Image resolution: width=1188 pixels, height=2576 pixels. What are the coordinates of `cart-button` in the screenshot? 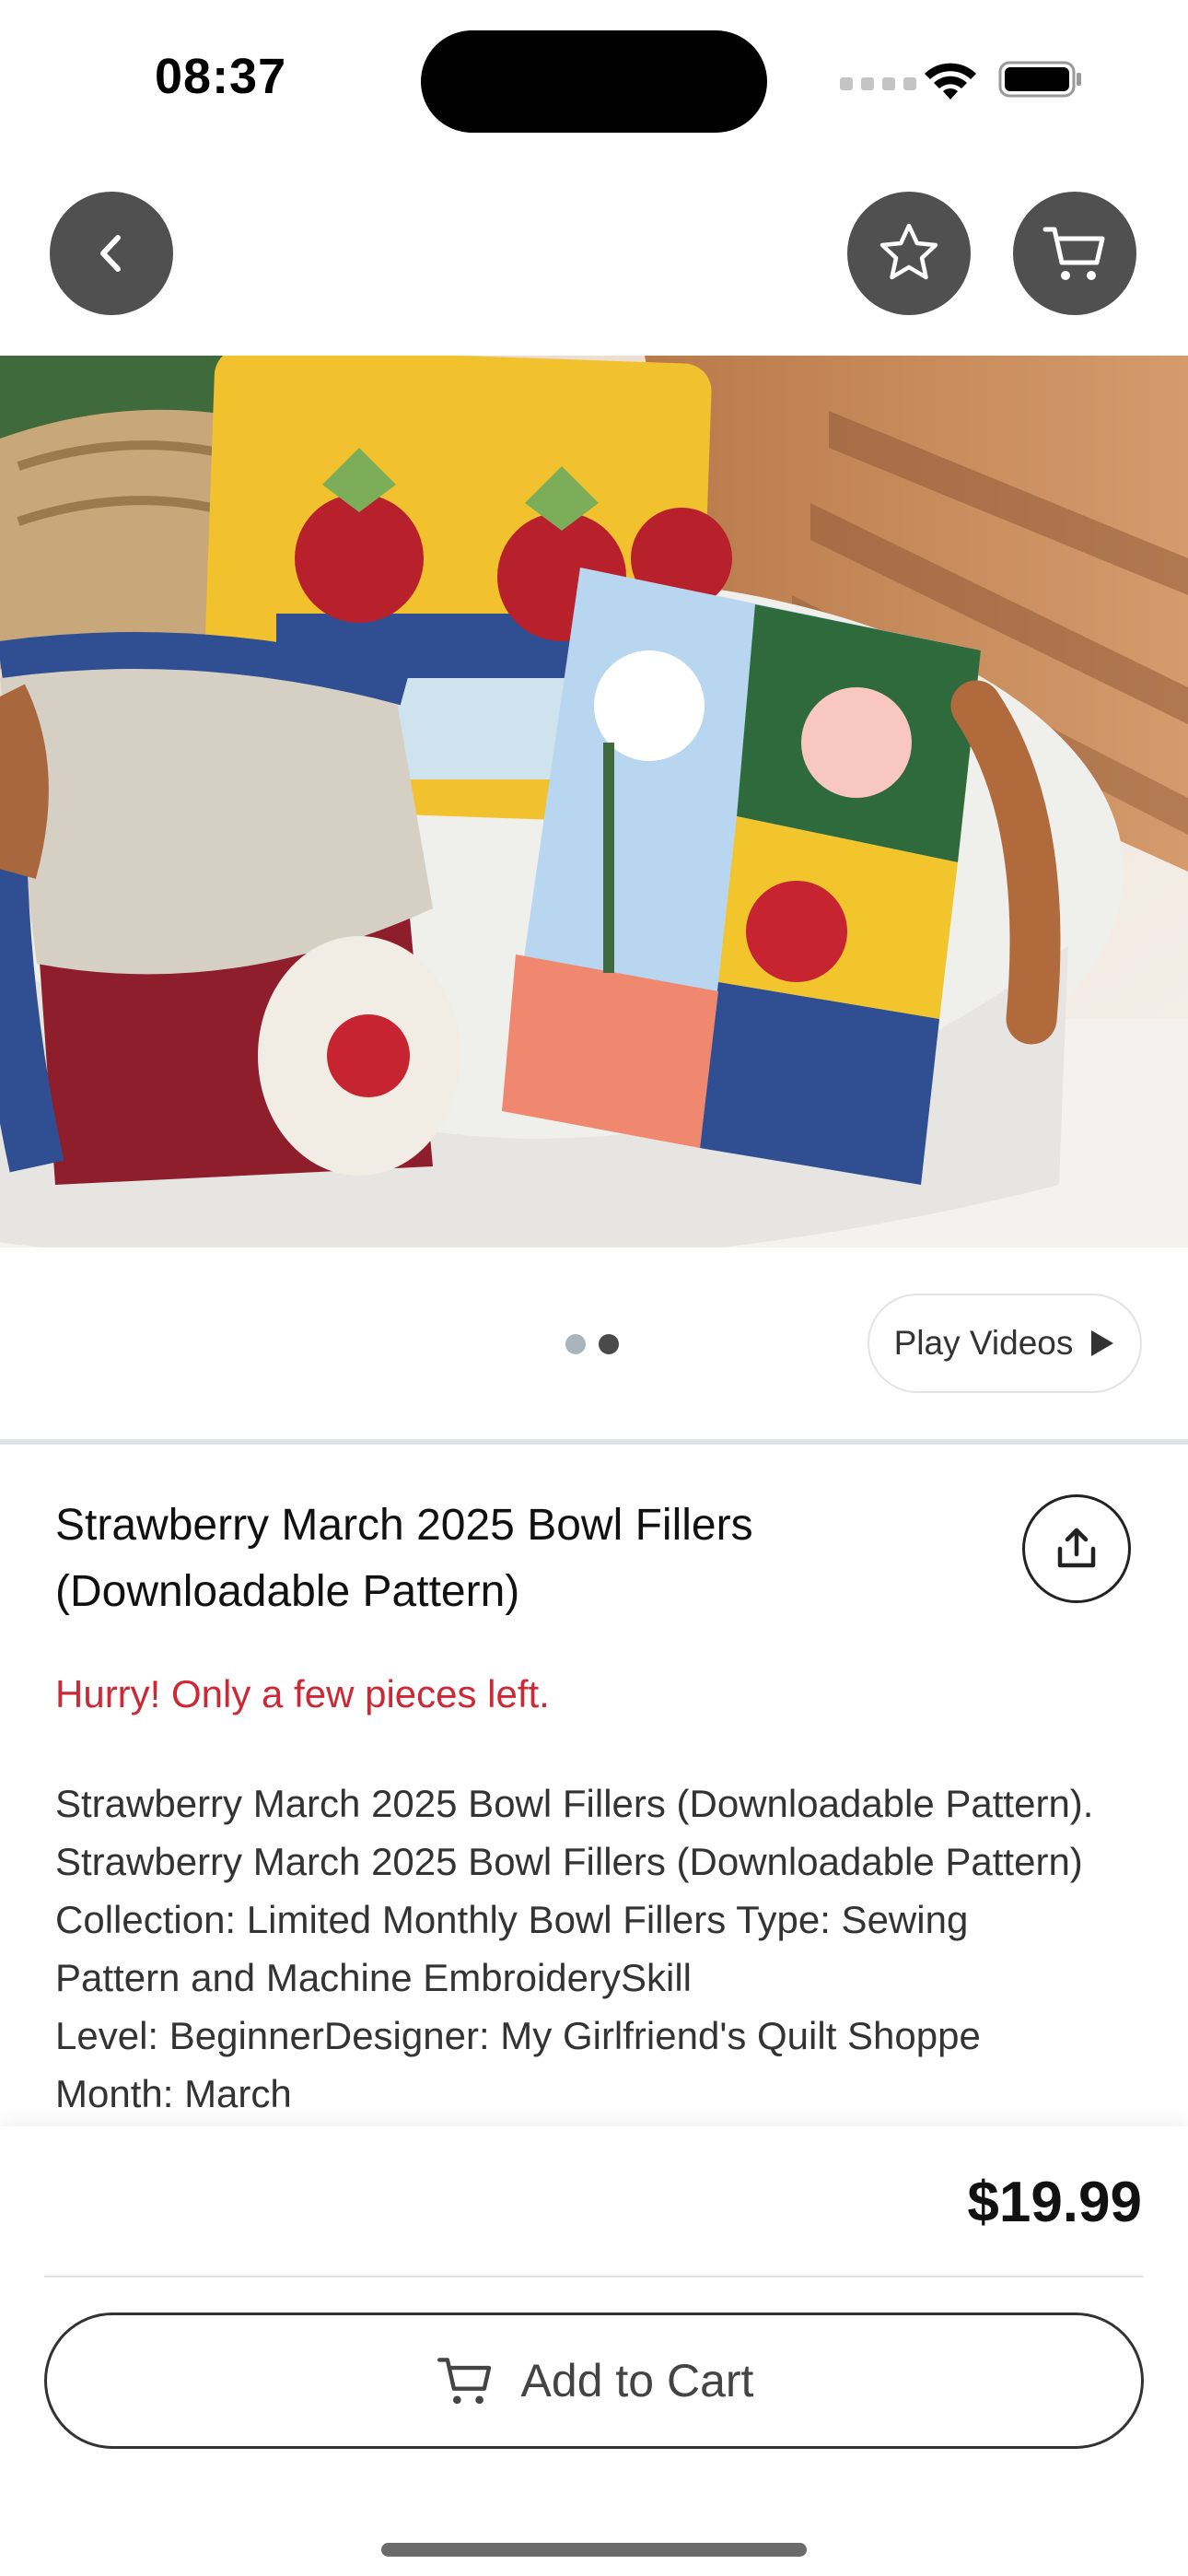 It's located at (1074, 254).